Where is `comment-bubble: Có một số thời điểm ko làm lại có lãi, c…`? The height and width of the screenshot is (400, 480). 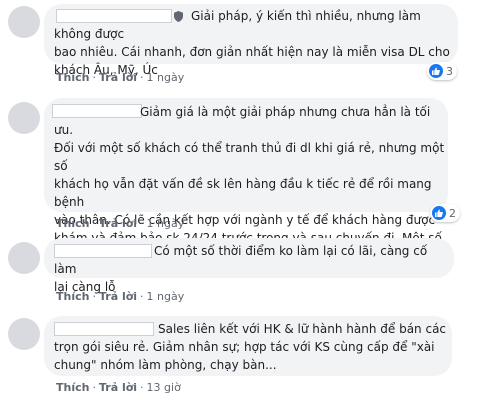
comment-bubble: Có một số thời điểm ko làm lại có lãi, c… is located at coordinates (249, 266).